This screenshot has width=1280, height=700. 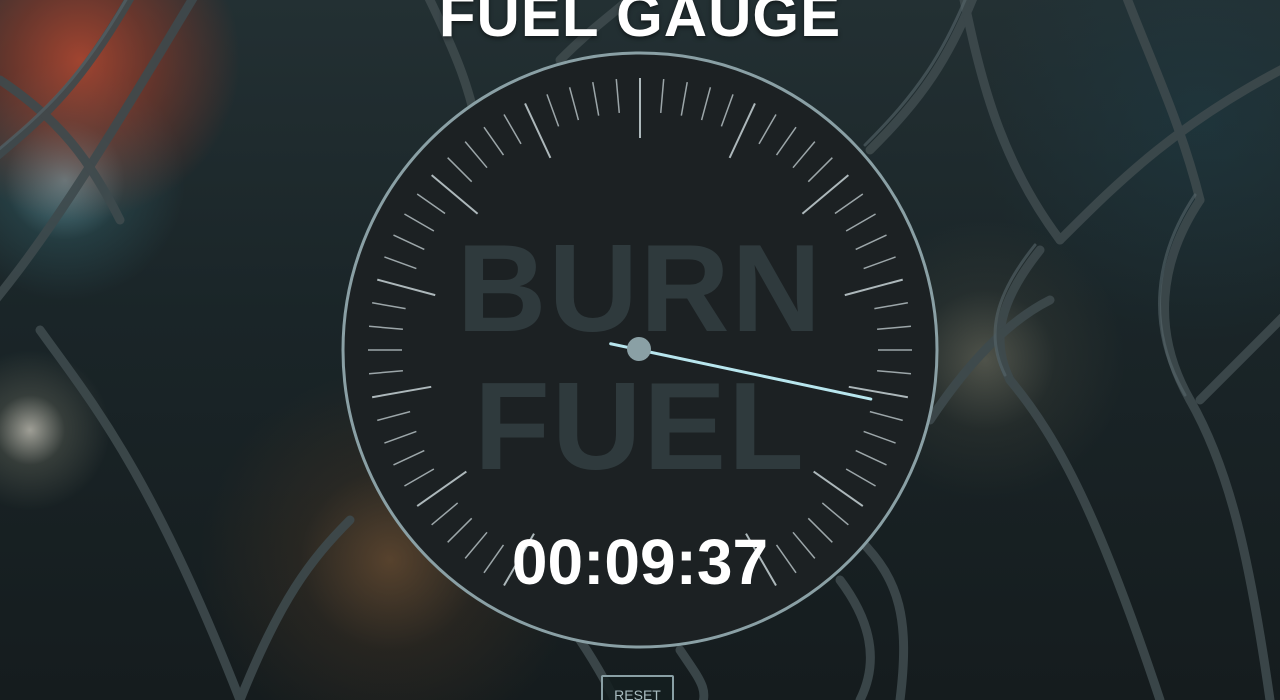 I want to click on watermark-fuel: FUEL, so click(x=640, y=427).